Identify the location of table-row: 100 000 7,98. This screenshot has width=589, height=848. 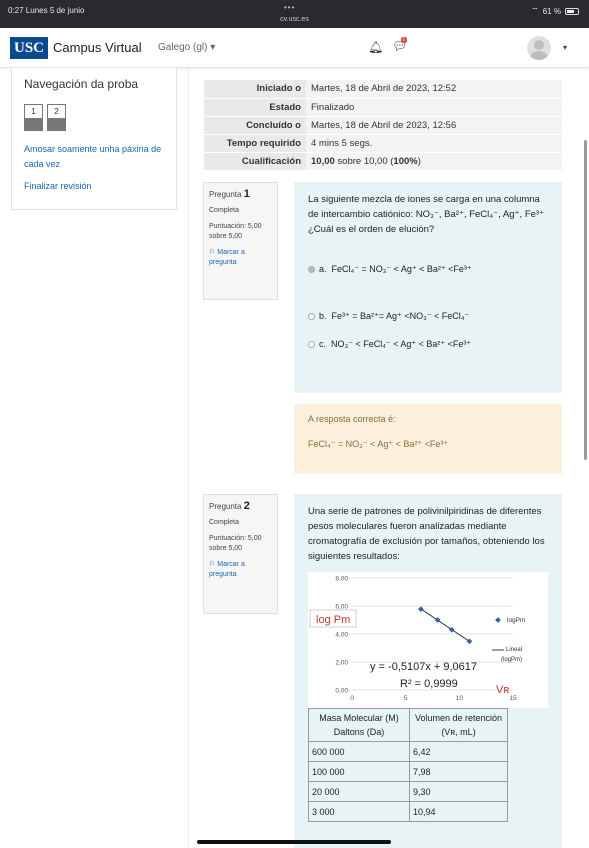
(408, 771).